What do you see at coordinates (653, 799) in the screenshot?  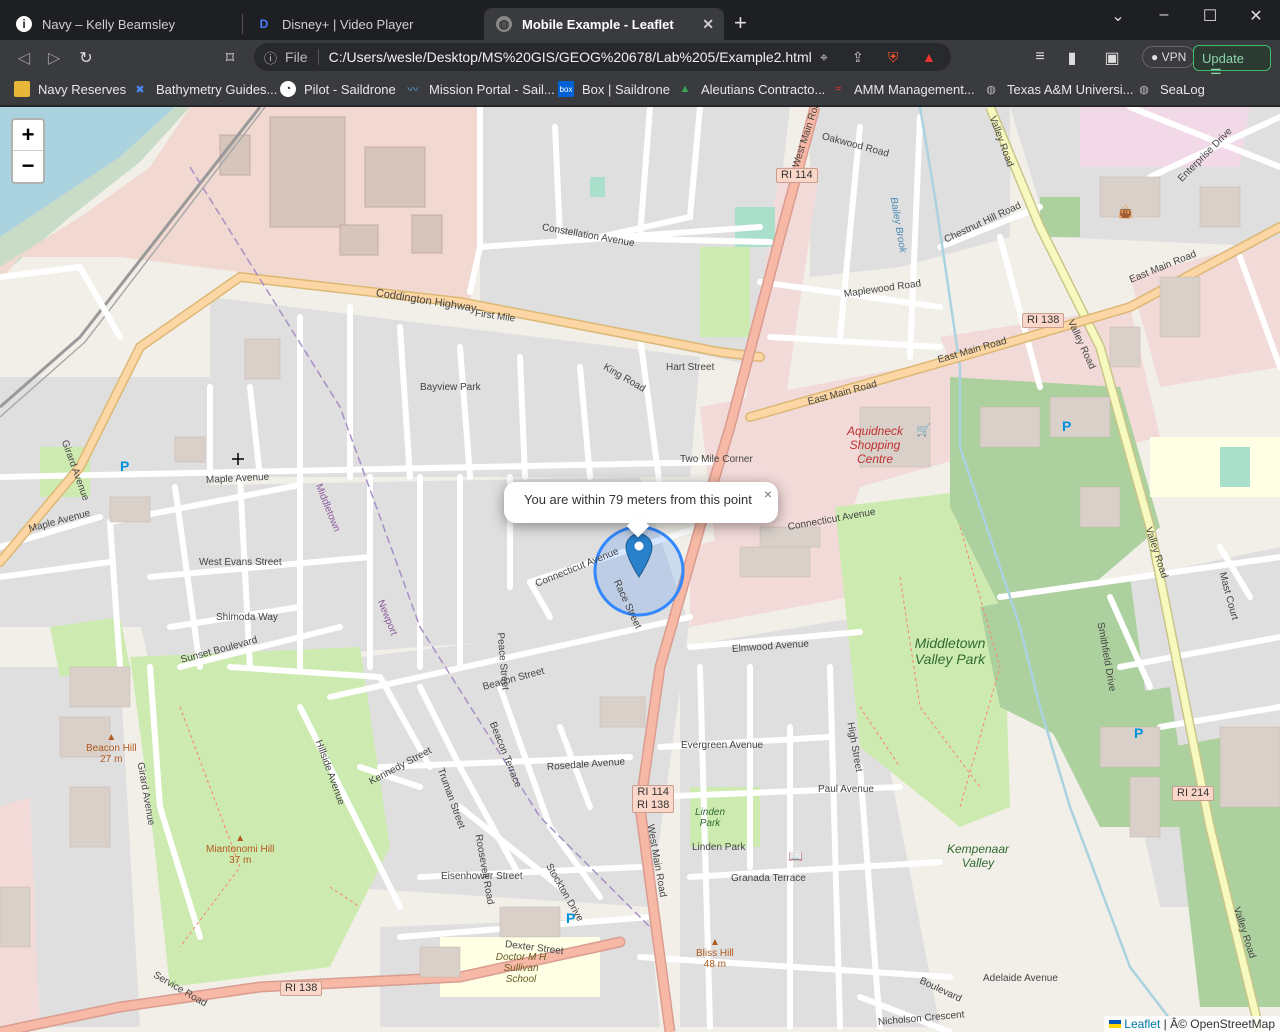 I see `route-shield: RI 114 RI 138` at bounding box center [653, 799].